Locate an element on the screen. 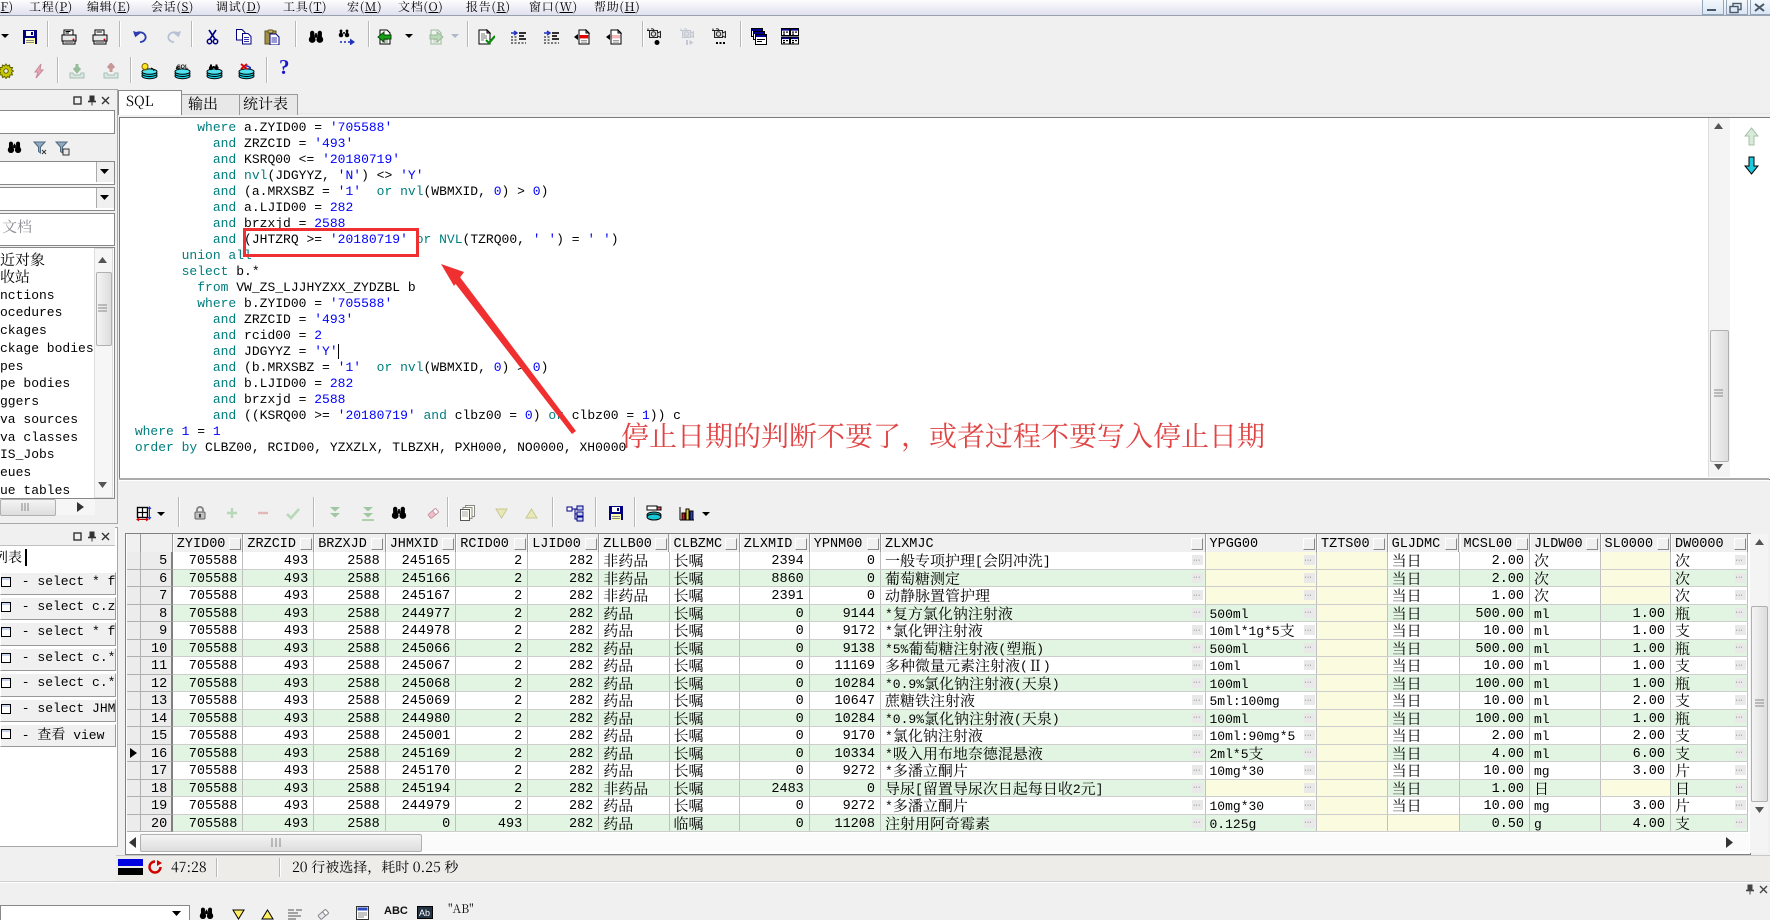 The width and height of the screenshot is (1770, 920). svg-text: Ab is located at coordinates (424, 913).